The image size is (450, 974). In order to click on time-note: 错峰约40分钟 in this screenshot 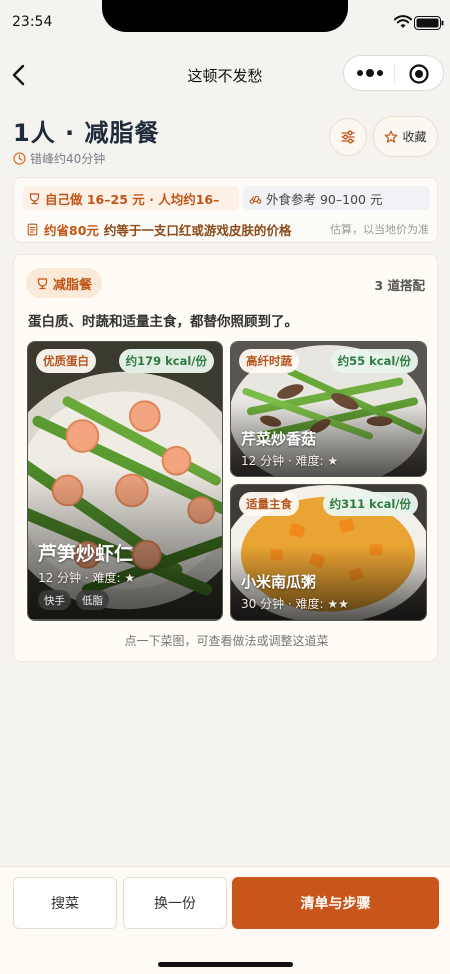, I will do `click(68, 159)`.